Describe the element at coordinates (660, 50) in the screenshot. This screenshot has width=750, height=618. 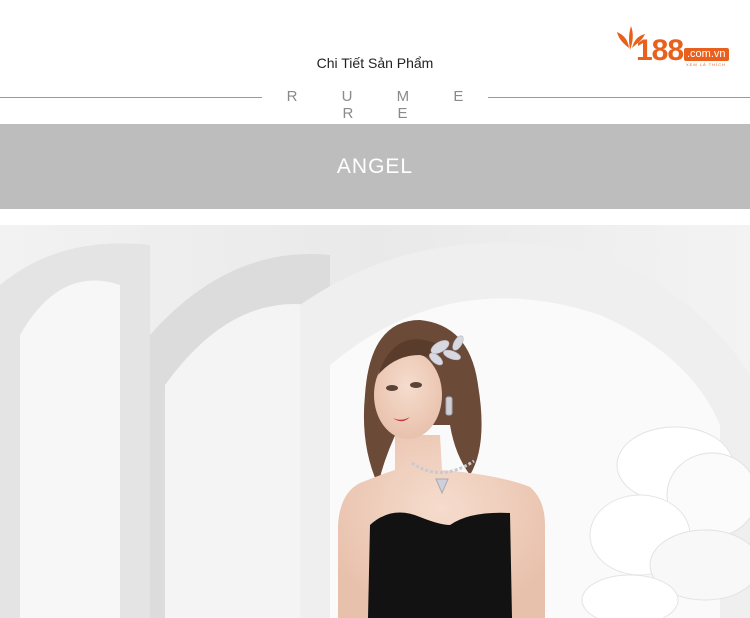
I see `logo-number: 188` at that location.